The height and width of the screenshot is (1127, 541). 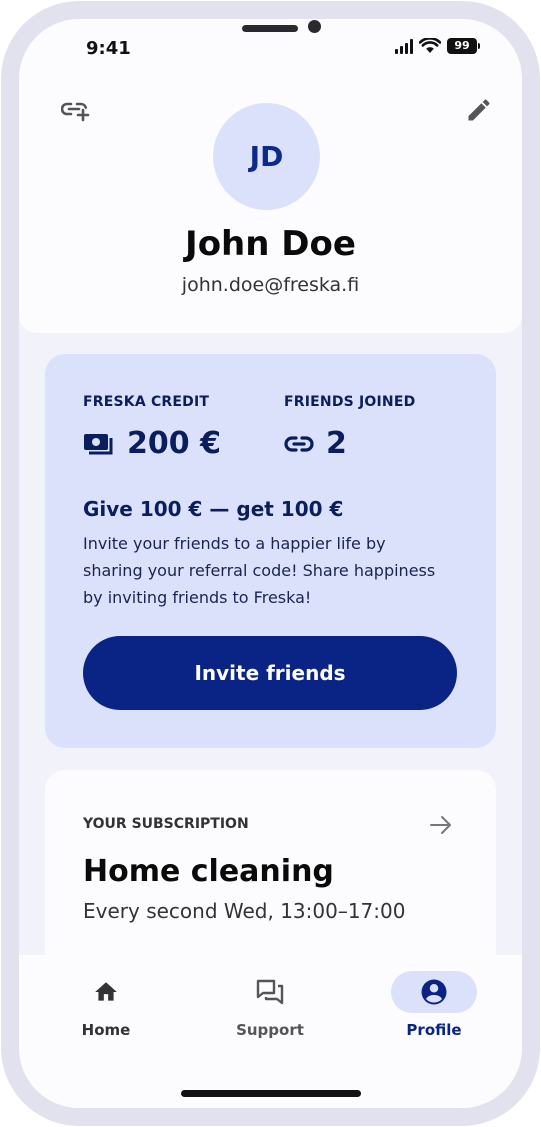 I want to click on status-time: 9:41, so click(x=108, y=48).